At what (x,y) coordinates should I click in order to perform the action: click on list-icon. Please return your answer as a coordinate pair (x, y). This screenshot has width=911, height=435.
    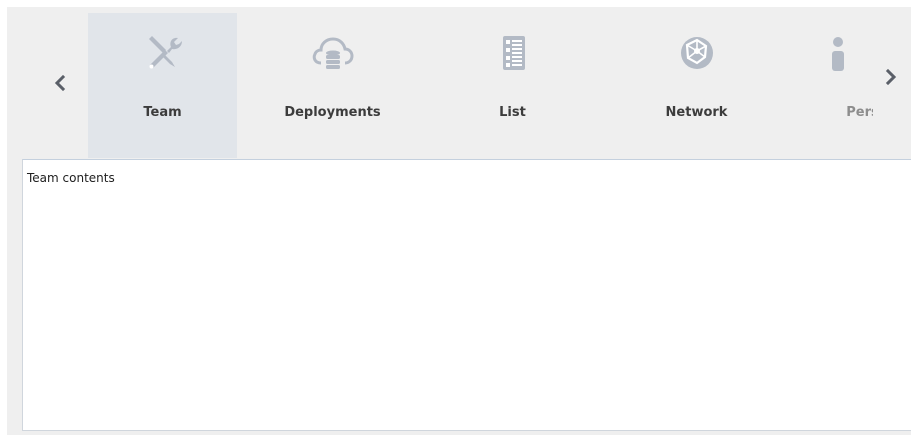
    Looking at the image, I should click on (513, 53).